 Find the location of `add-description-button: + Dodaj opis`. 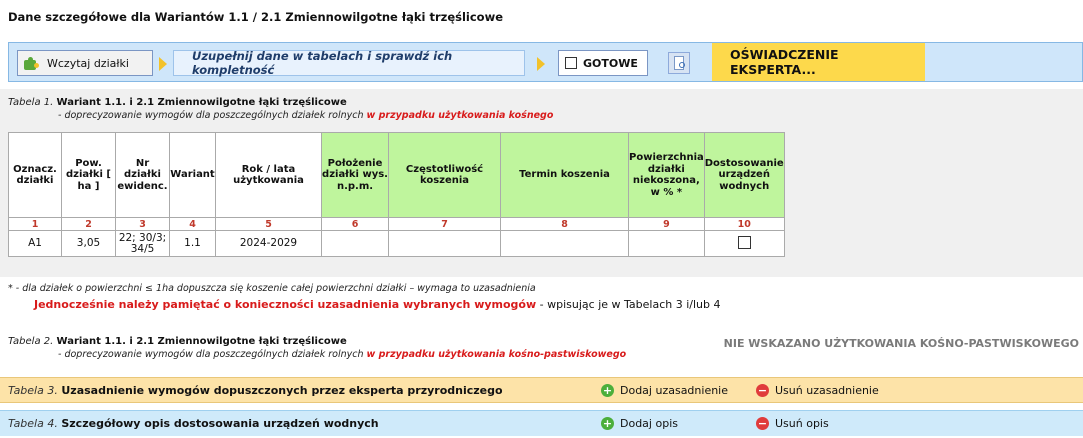

add-description-button: + Dodaj opis is located at coordinates (639, 423).